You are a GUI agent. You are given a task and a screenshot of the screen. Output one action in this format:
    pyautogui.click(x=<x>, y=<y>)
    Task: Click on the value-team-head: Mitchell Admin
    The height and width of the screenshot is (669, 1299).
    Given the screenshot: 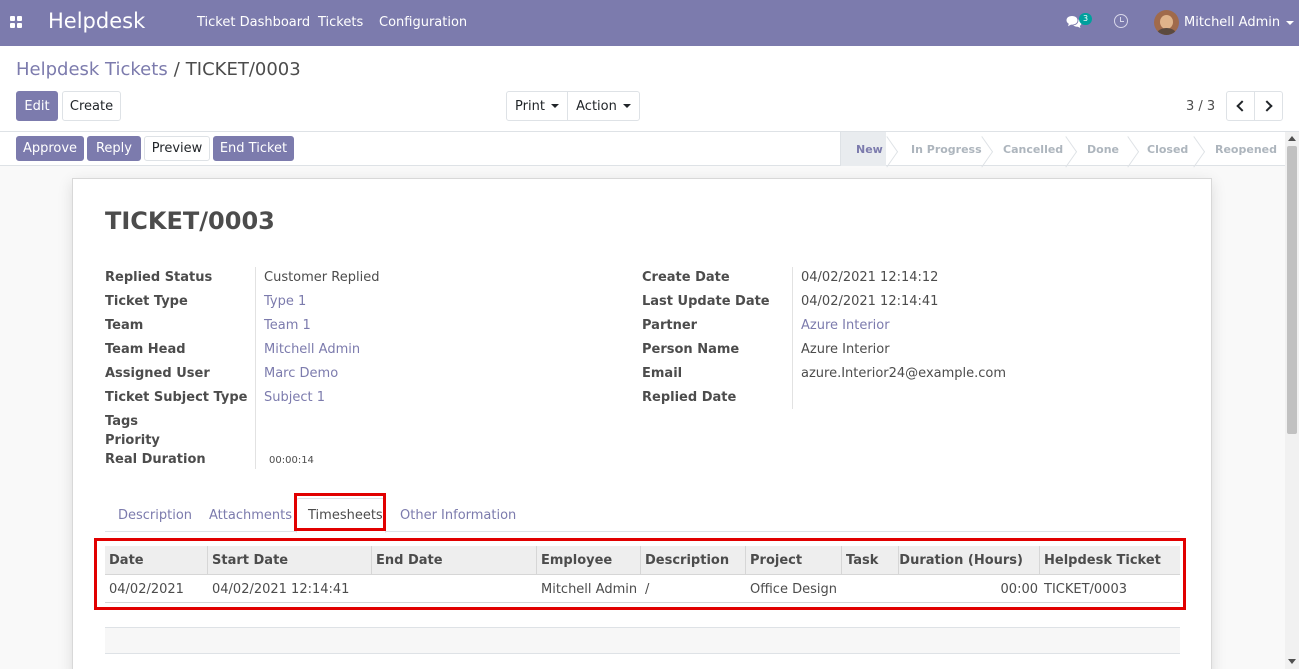 What is the action you would take?
    pyautogui.click(x=312, y=349)
    